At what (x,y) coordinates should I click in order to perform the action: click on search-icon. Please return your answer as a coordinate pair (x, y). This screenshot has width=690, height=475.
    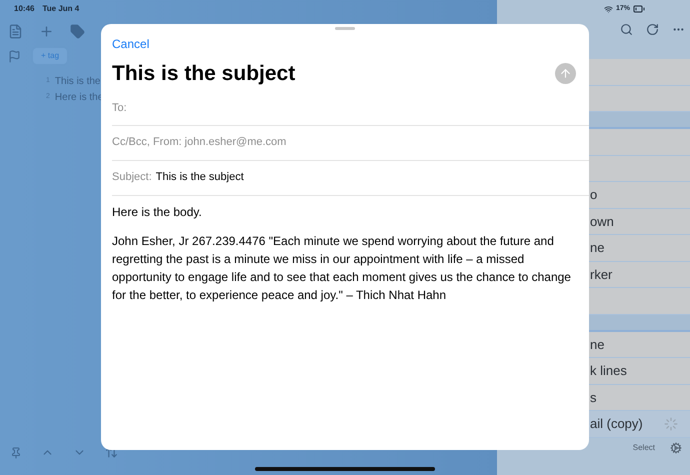
    Looking at the image, I should click on (626, 29).